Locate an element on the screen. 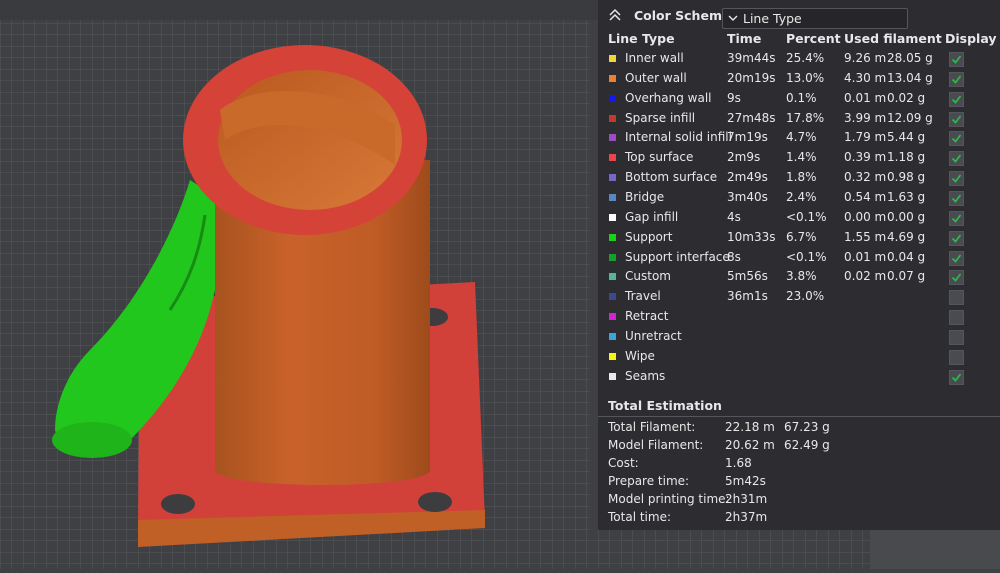 The width and height of the screenshot is (1000, 573). line-type-name: Bridge is located at coordinates (645, 196).